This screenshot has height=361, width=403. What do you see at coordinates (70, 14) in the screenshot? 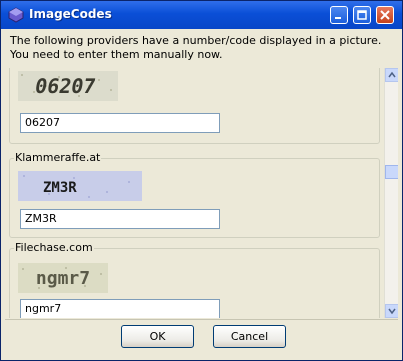
I see `window-title: ImageCodes` at bounding box center [70, 14].